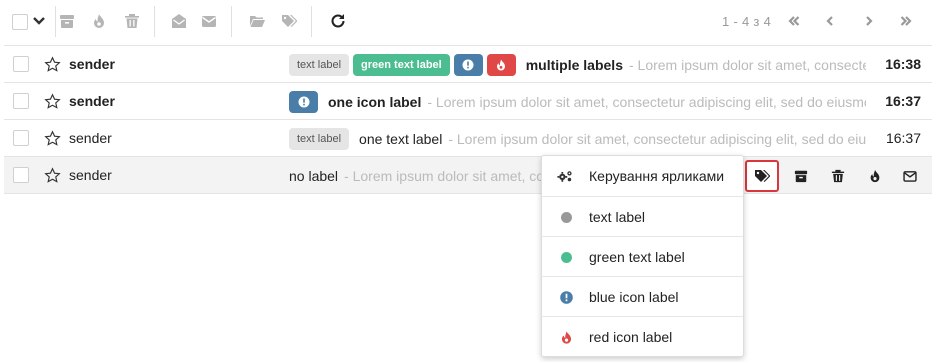  Describe the element at coordinates (314, 176) in the screenshot. I see `message-subject: no label` at that location.